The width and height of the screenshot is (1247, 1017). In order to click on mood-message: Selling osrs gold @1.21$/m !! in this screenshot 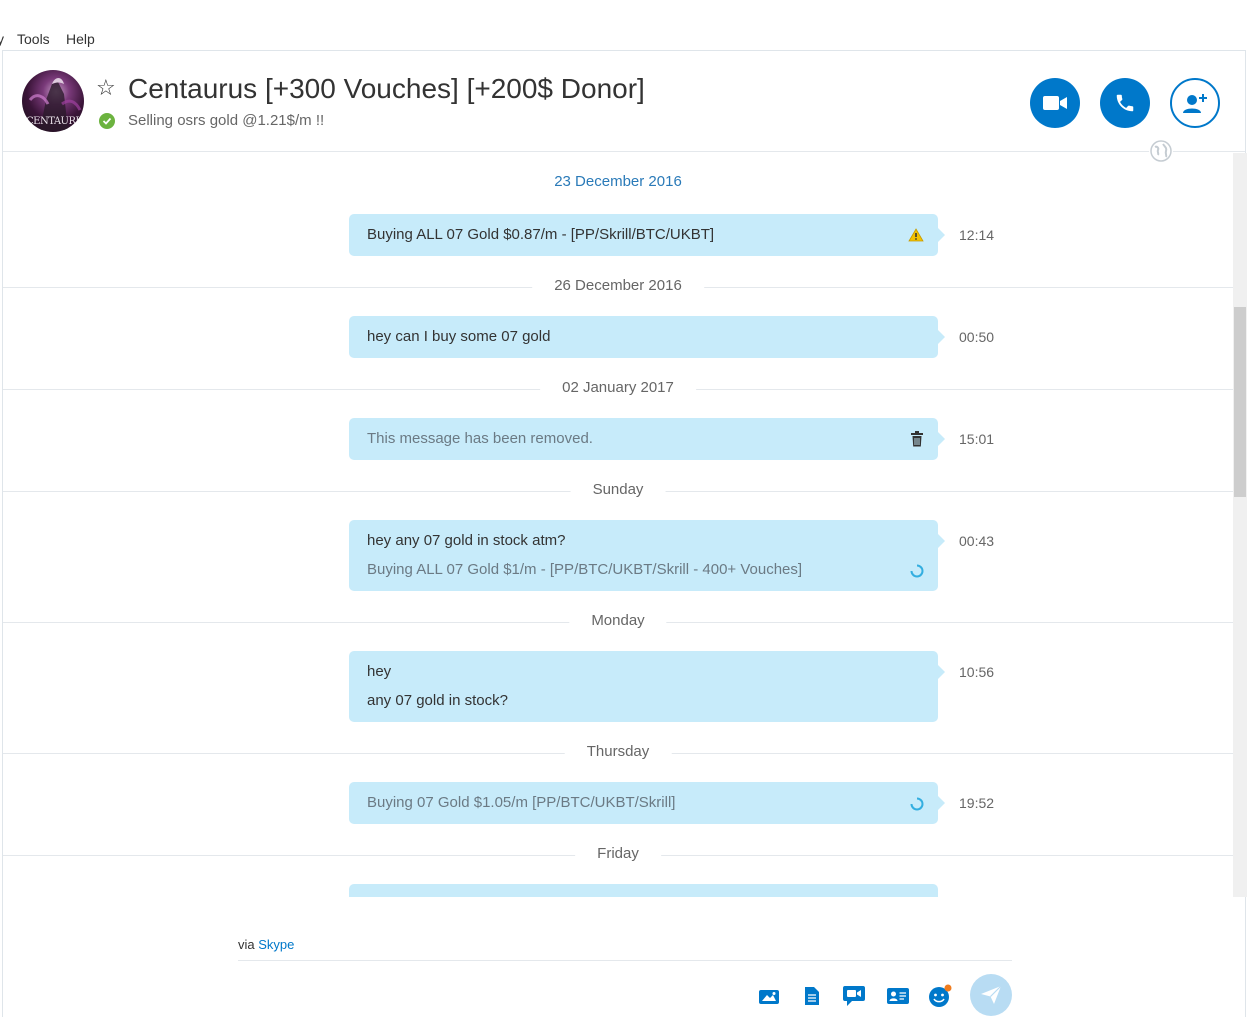, I will do `click(226, 120)`.